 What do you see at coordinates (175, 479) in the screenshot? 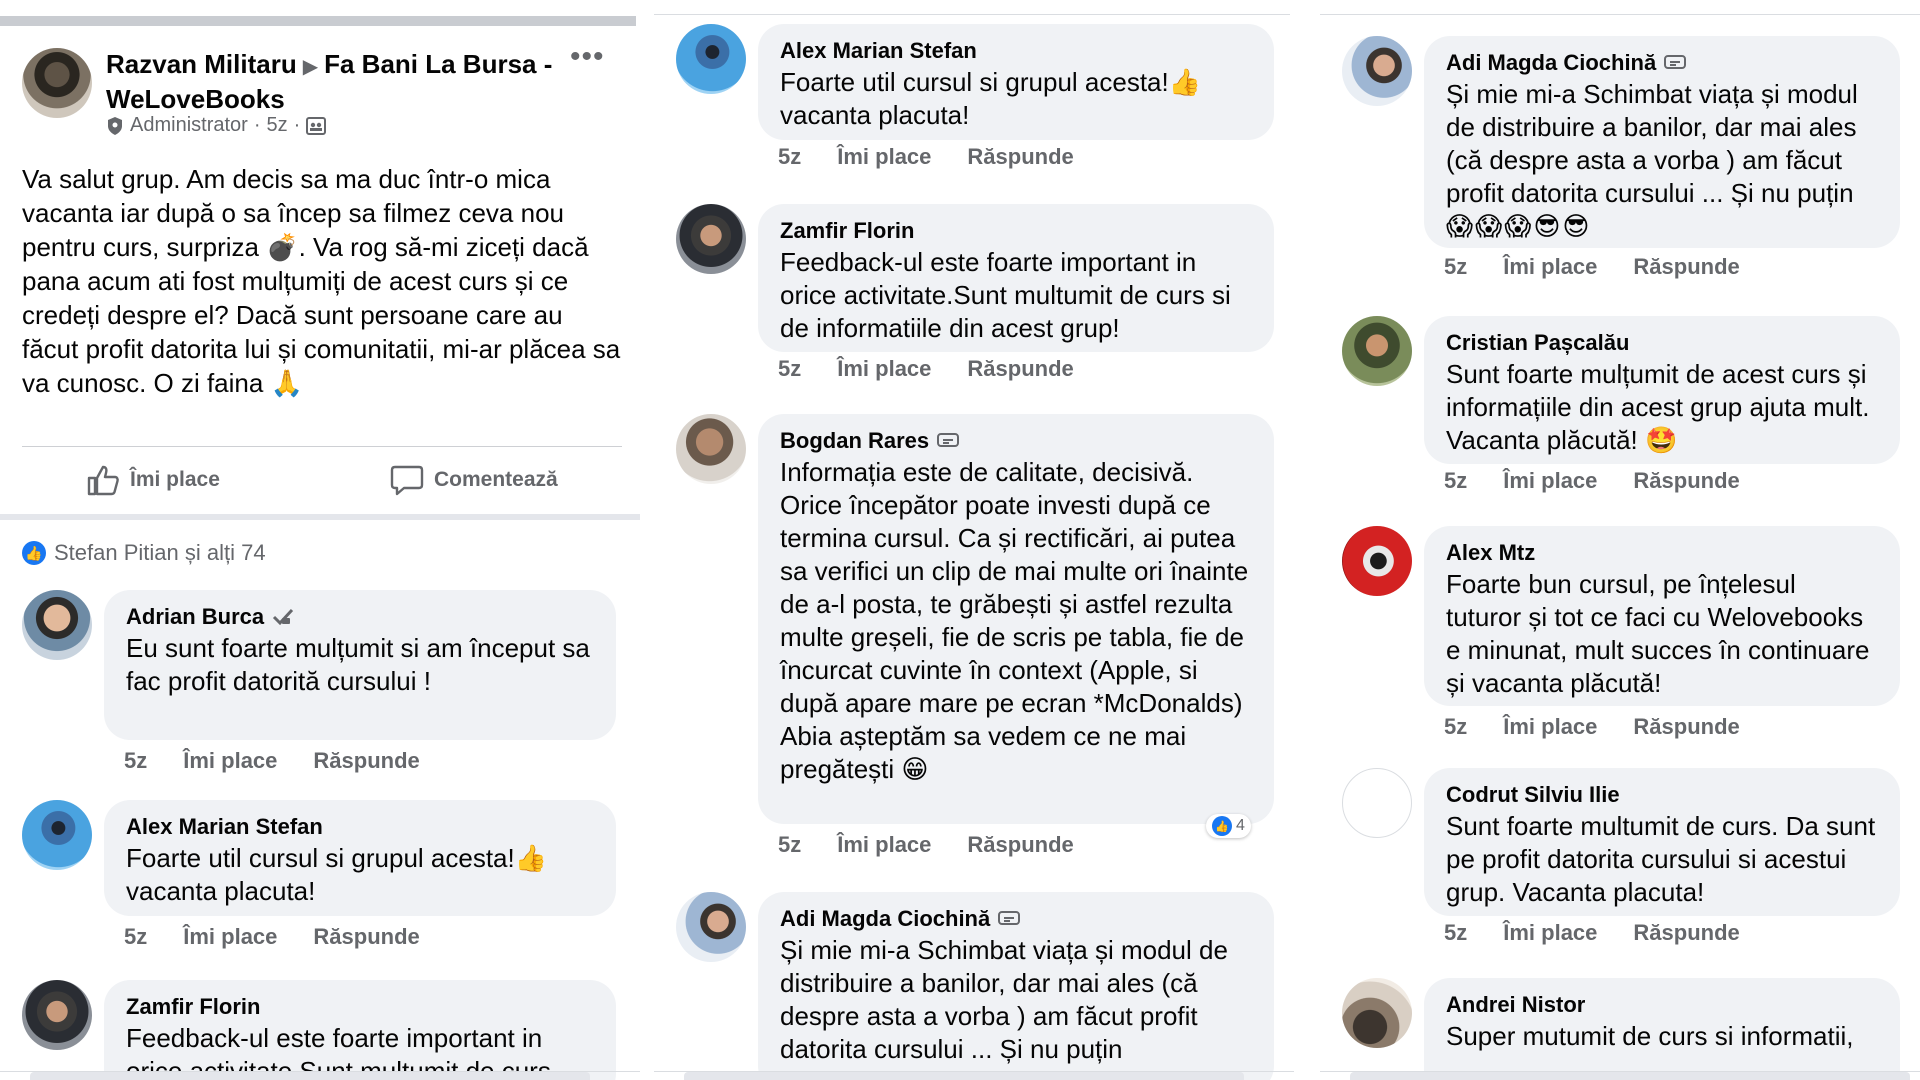
I see `like-label: Îmi place` at bounding box center [175, 479].